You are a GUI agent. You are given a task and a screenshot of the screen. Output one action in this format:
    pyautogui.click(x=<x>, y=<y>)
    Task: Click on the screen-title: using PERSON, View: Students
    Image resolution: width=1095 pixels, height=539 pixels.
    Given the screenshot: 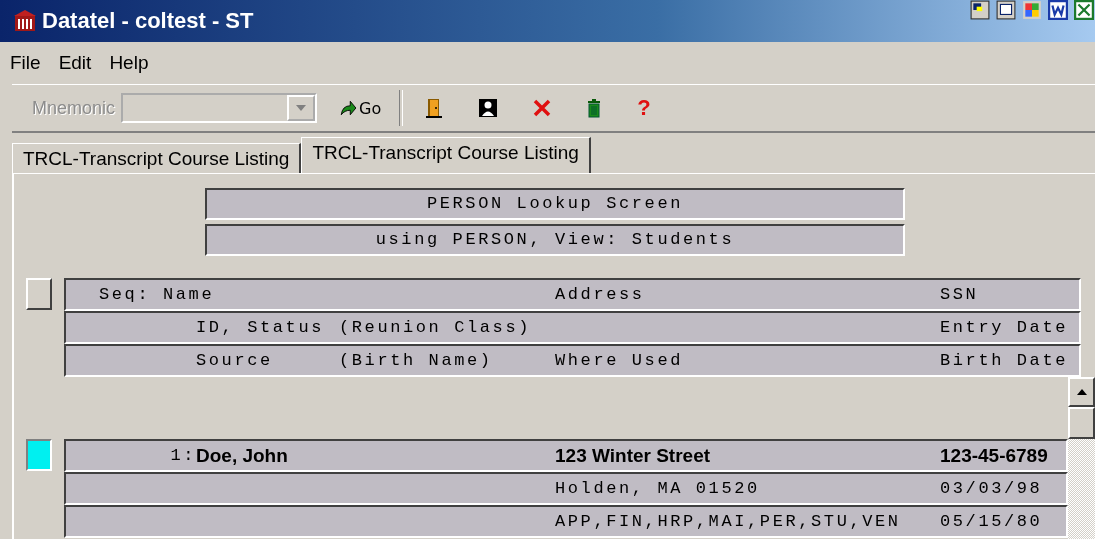 What is the action you would take?
    pyautogui.click(x=555, y=240)
    